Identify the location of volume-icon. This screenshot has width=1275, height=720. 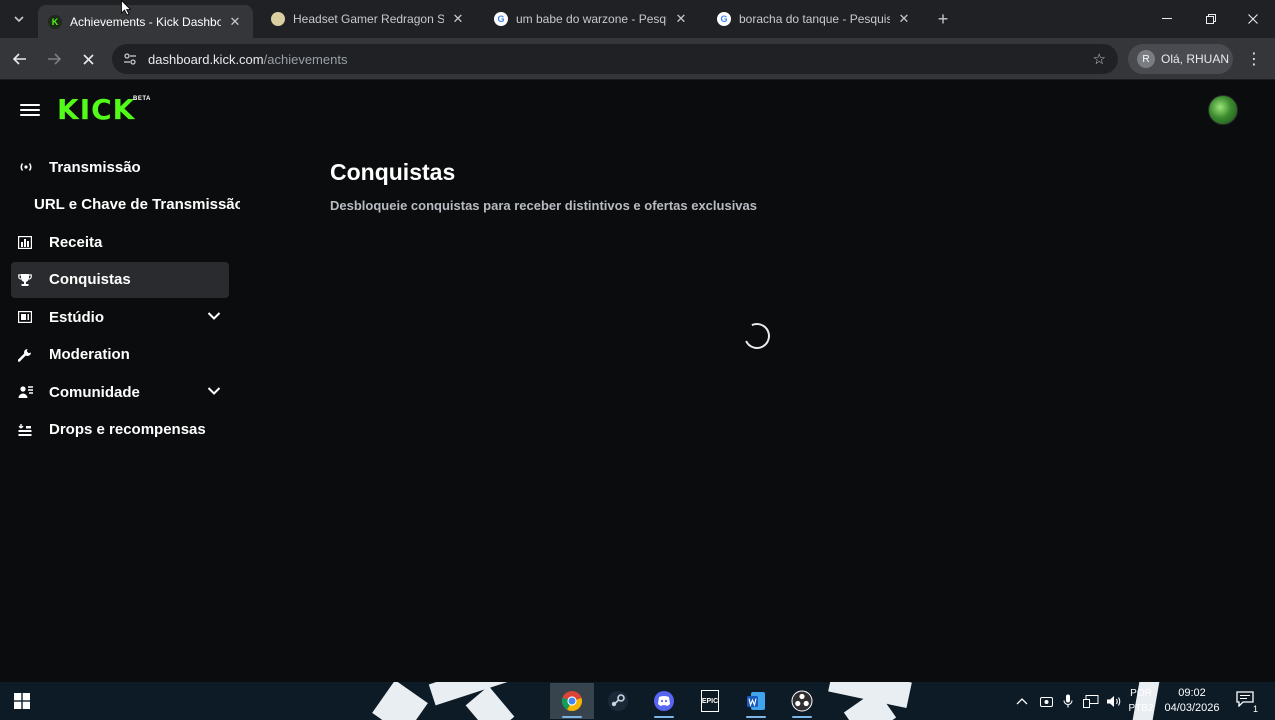
(1114, 701).